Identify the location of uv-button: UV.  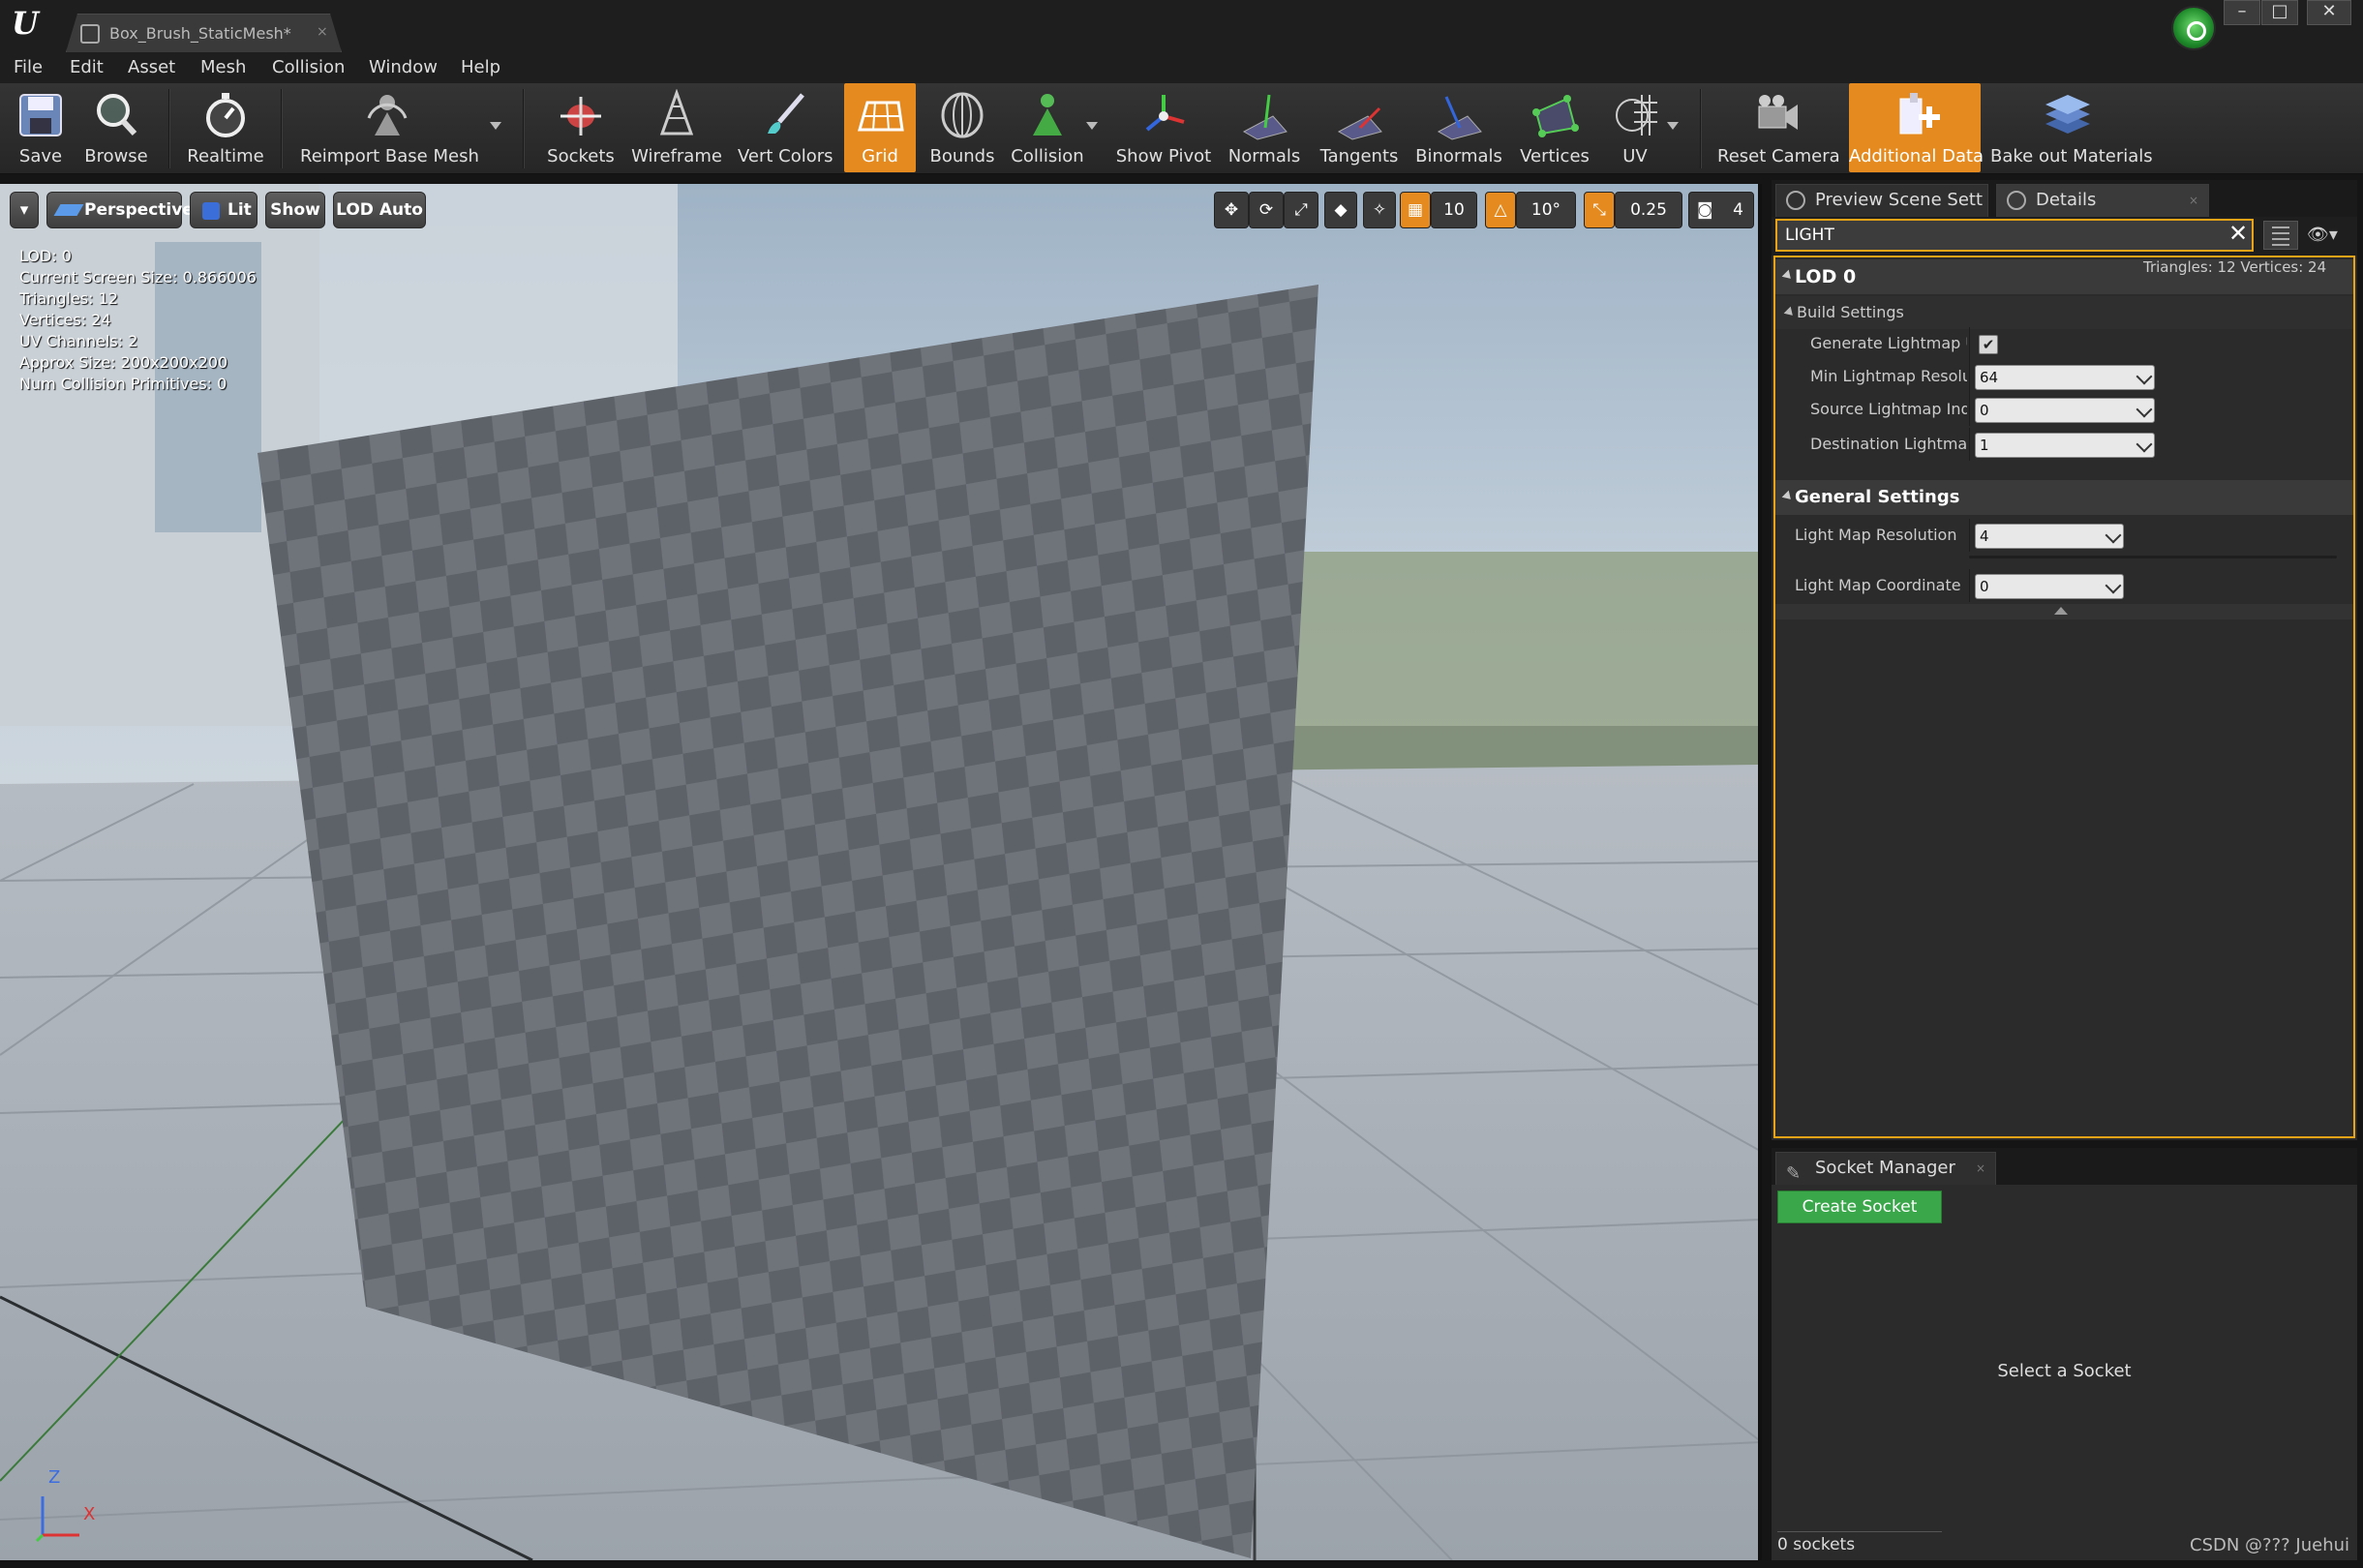
(1635, 127).